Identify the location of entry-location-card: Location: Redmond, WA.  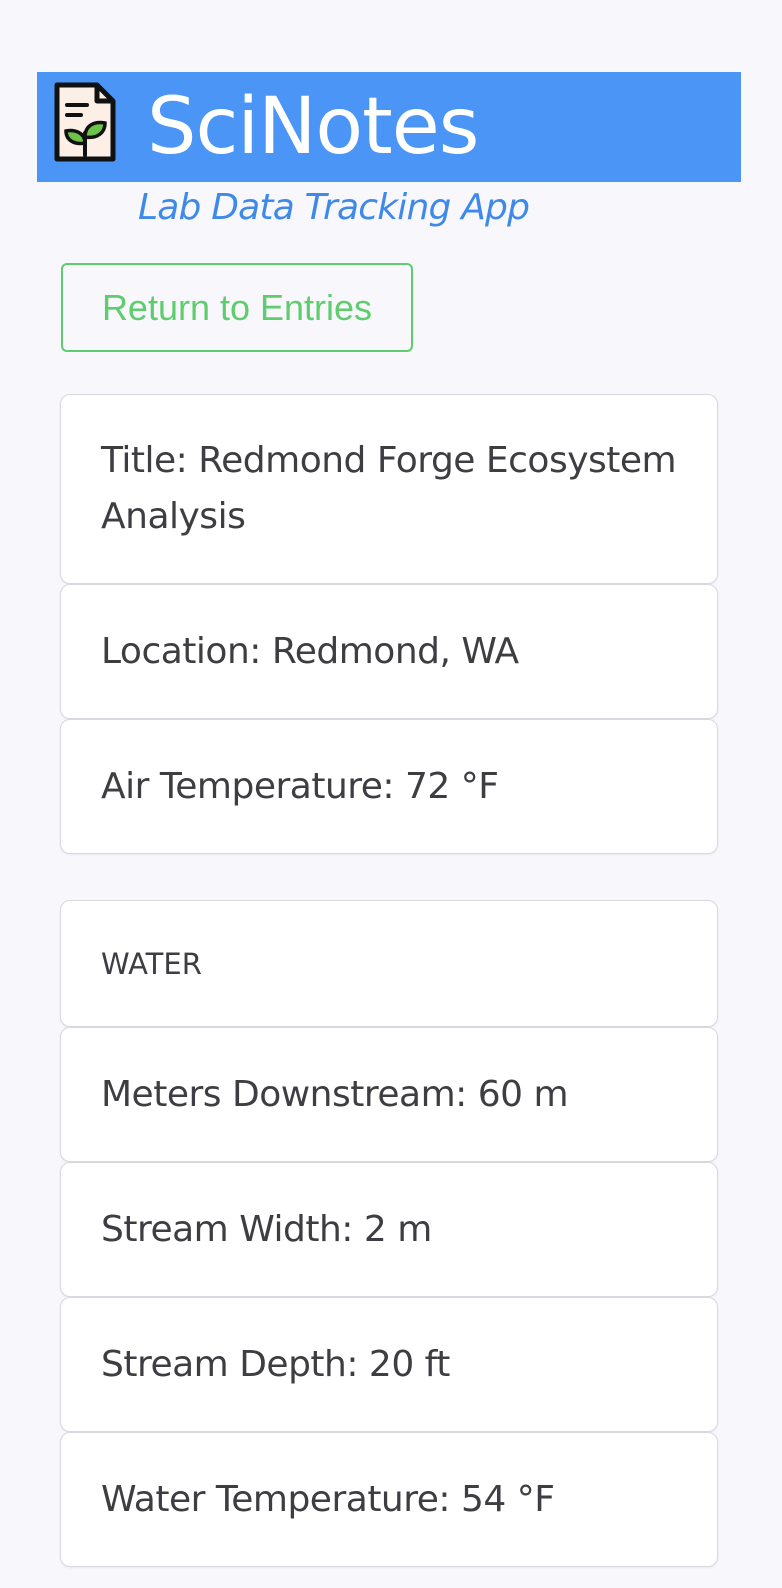
(389, 651).